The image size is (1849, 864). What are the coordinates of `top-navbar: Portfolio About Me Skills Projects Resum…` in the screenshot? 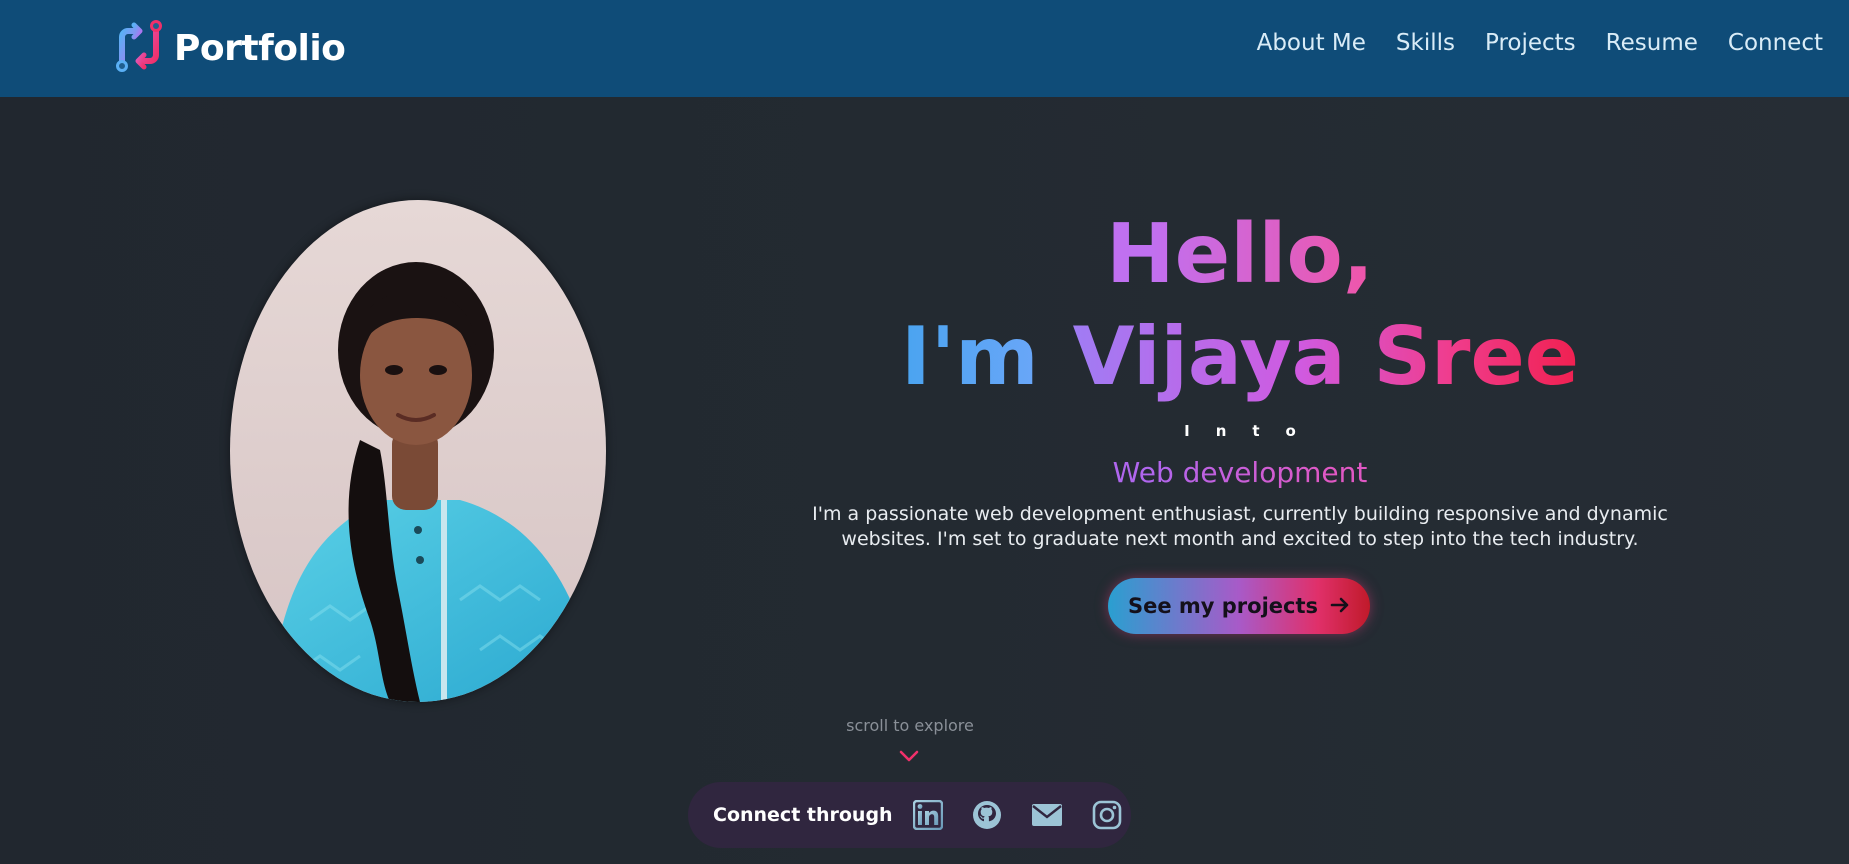 It's located at (924, 48).